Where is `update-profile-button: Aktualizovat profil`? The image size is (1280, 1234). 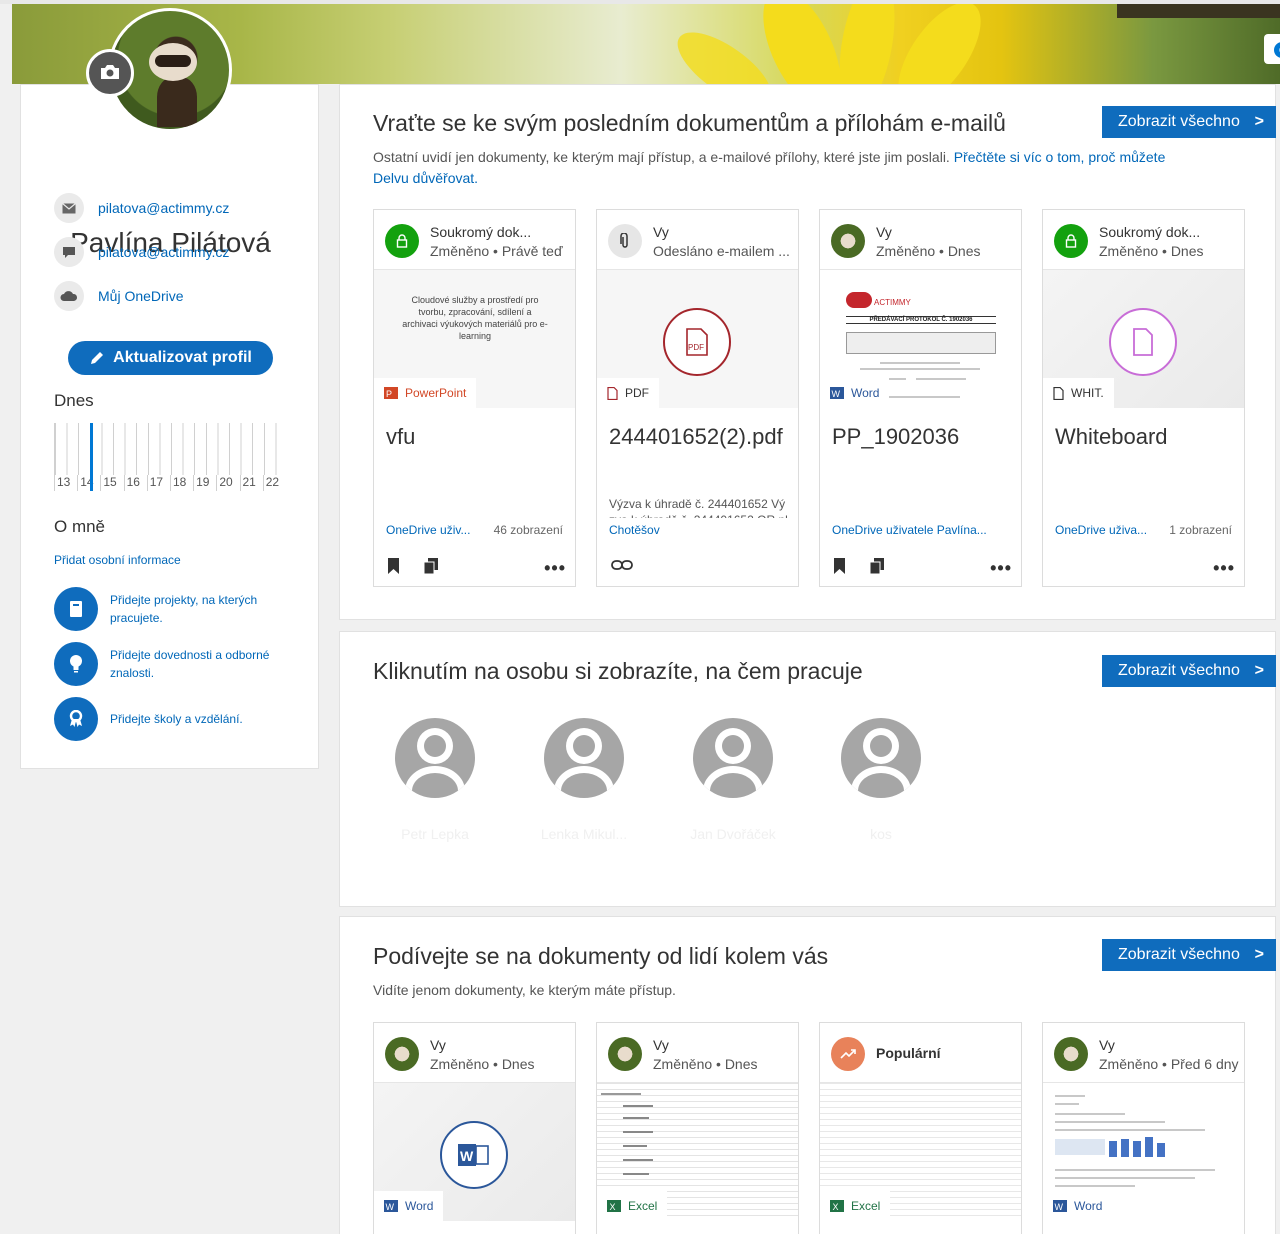 update-profile-button: Aktualizovat profil is located at coordinates (170, 358).